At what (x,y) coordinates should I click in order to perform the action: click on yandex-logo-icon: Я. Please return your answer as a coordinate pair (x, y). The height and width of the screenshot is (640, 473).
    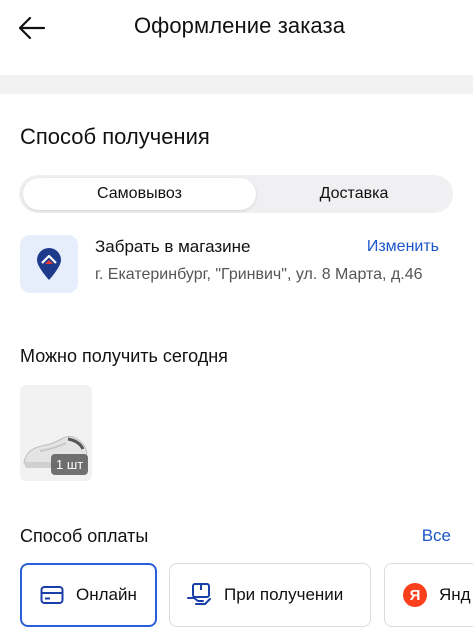
    Looking at the image, I should click on (415, 595).